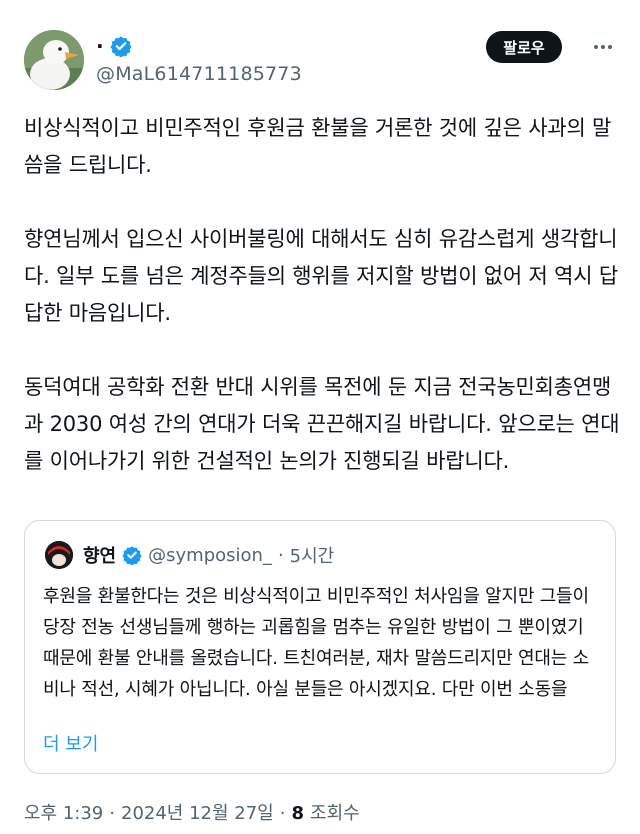 The width and height of the screenshot is (640, 834). I want to click on show-more-link: 더 보기, so click(70, 745).